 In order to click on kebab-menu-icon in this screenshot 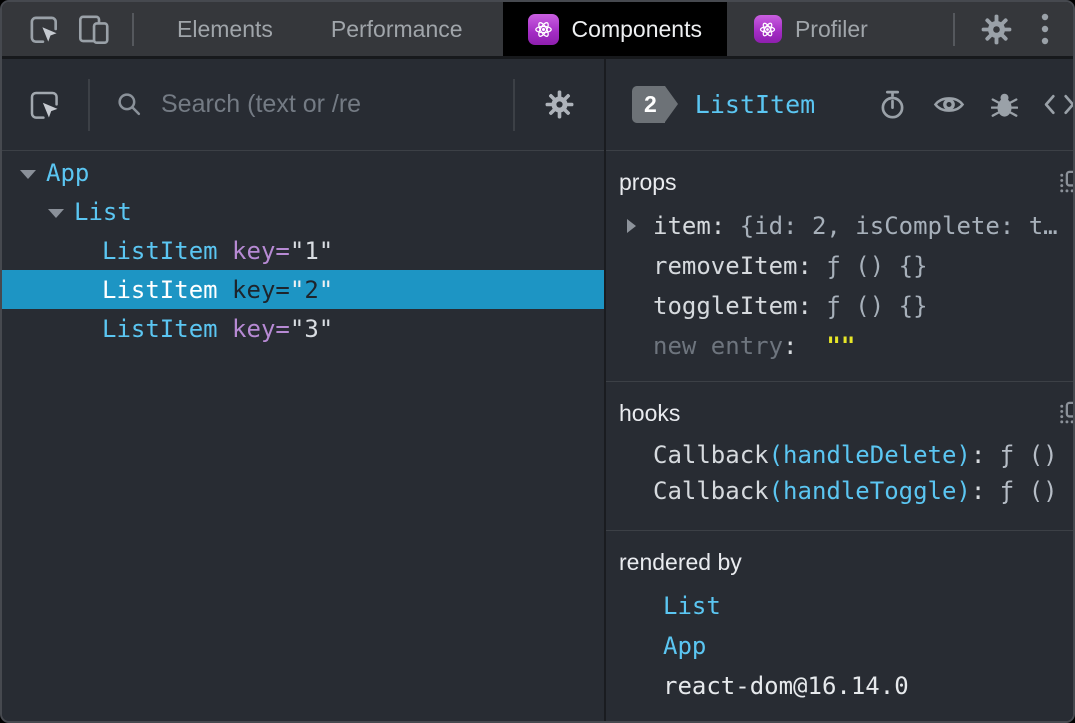, I will do `click(1045, 29)`.